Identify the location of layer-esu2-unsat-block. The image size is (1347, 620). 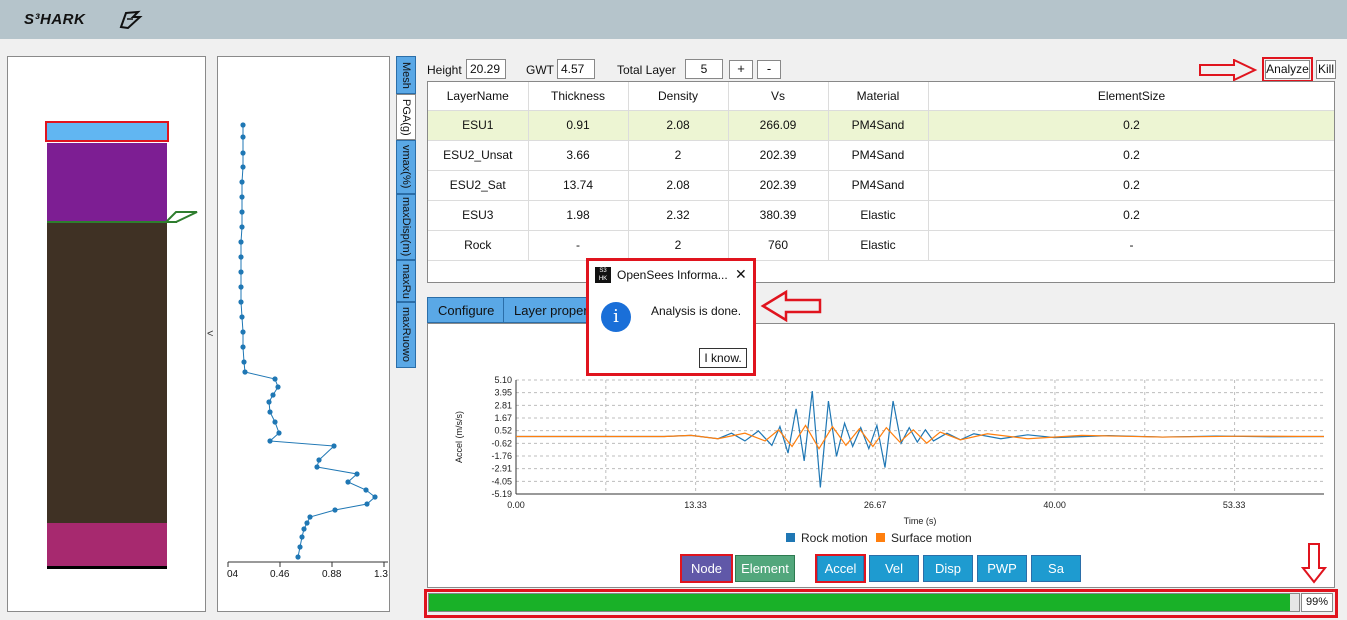
(107, 182).